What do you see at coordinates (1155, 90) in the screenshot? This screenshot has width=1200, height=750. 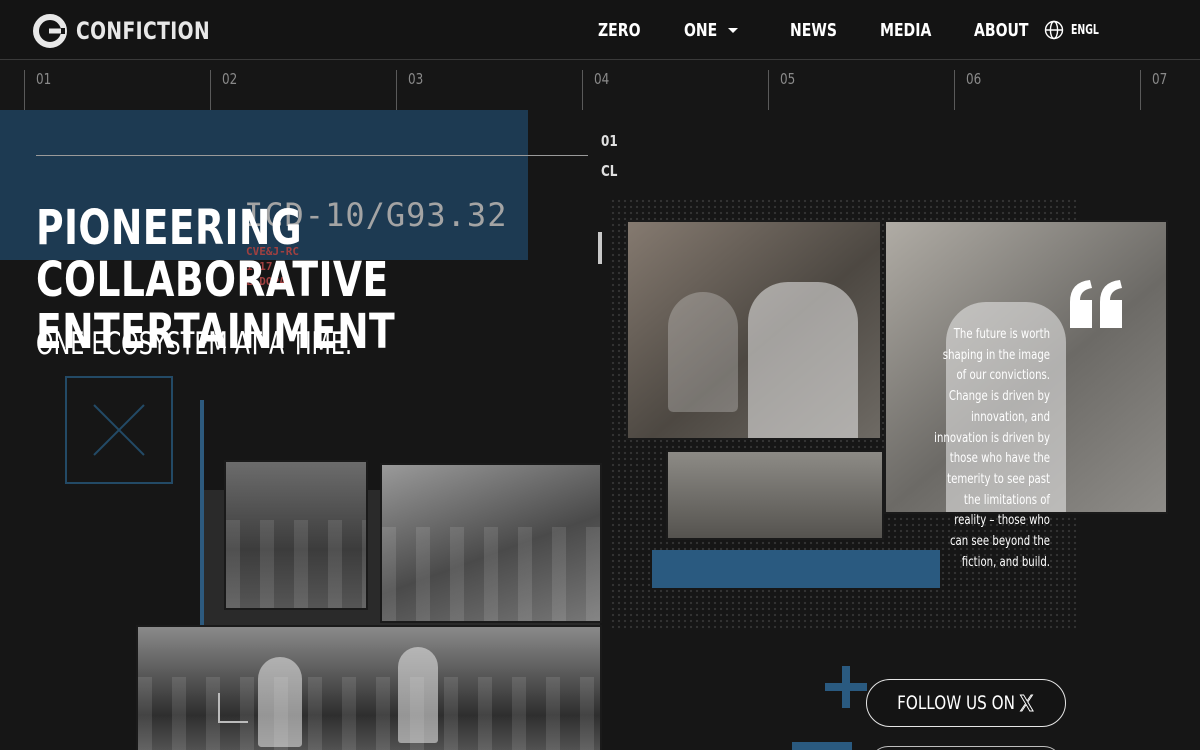 I see `timeline-tick: 07` at bounding box center [1155, 90].